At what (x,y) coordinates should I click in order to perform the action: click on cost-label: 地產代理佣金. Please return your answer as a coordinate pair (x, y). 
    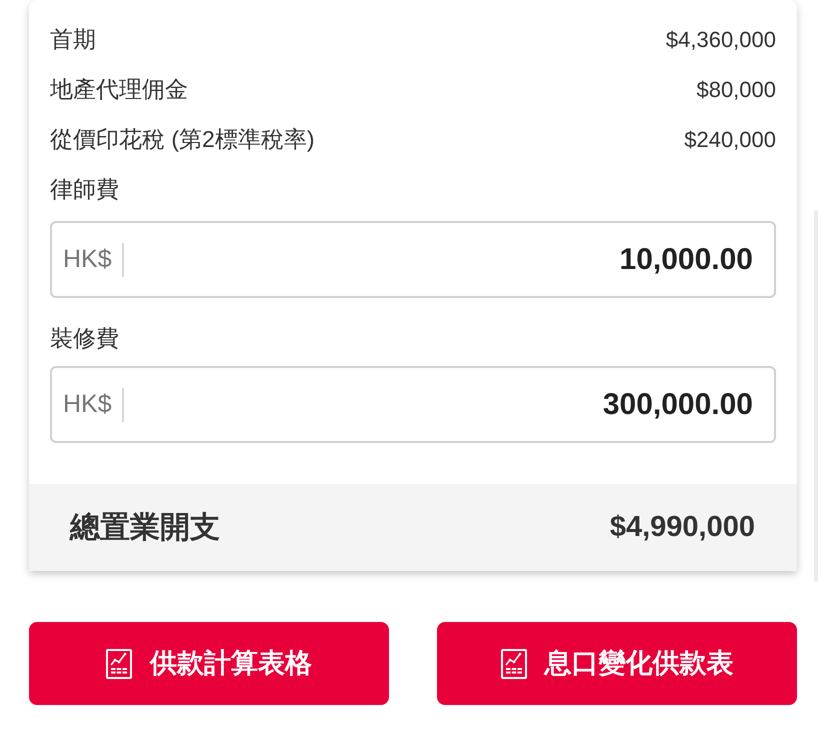
    Looking at the image, I should click on (119, 89).